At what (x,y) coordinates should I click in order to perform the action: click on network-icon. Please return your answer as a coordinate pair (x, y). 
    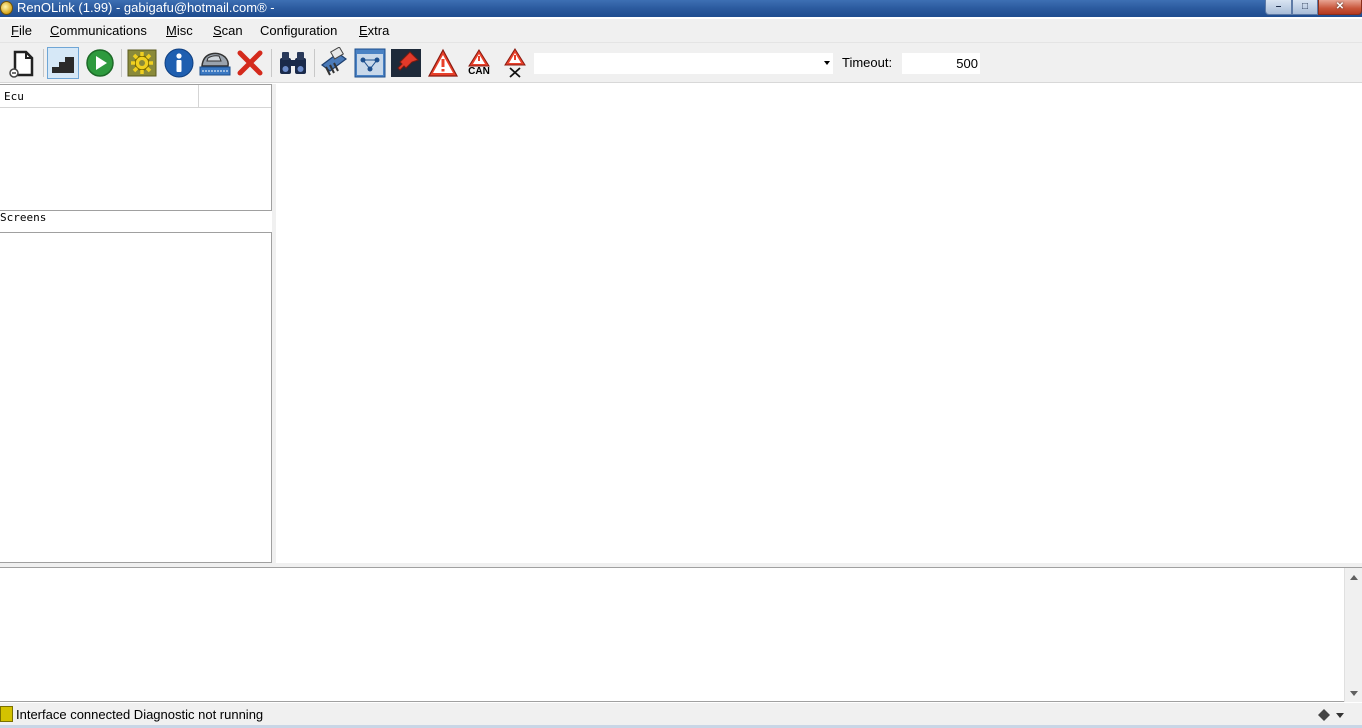
    Looking at the image, I should click on (370, 63).